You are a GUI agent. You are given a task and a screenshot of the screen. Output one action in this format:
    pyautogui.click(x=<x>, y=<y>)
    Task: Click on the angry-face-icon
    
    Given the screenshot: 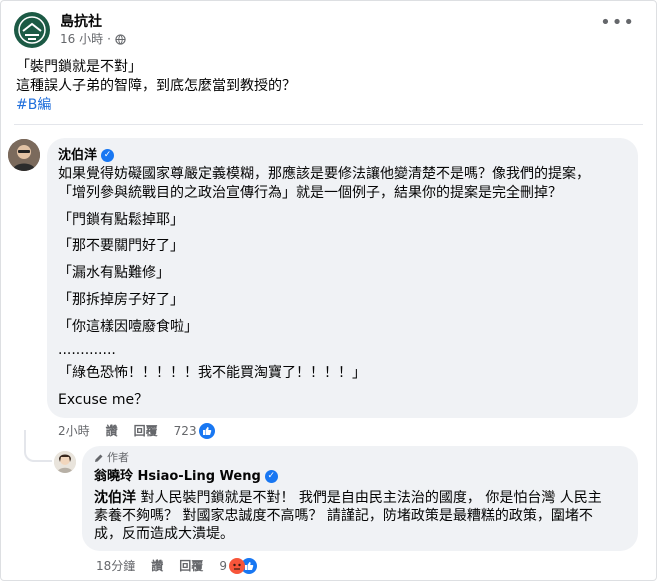 What is the action you would take?
    pyautogui.click(x=236, y=565)
    